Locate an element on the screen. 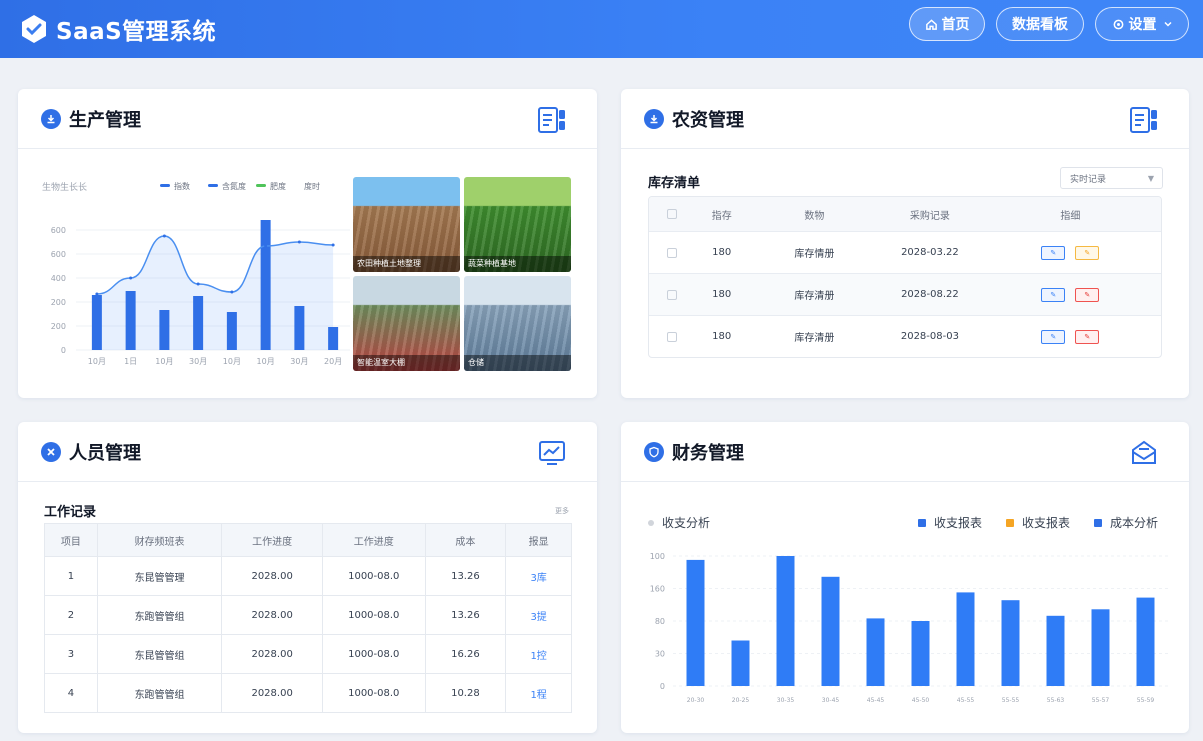 Image resolution: width=1203 pixels, height=741 pixels. select-all-checkbox is located at coordinates (672, 214).